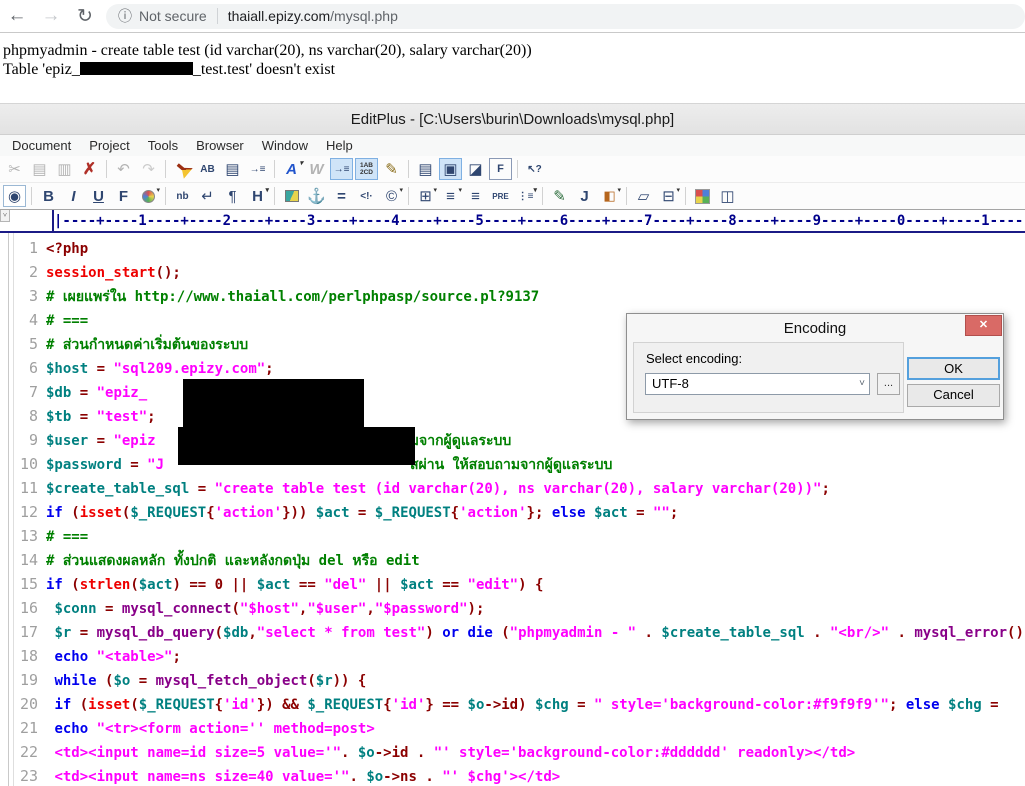 The height and width of the screenshot is (786, 1025). What do you see at coordinates (702, 196) in the screenshot?
I see `winlogo-icon` at bounding box center [702, 196].